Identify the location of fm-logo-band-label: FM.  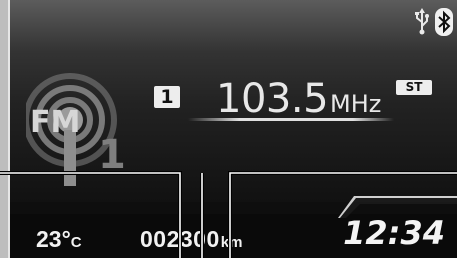
(55, 122).